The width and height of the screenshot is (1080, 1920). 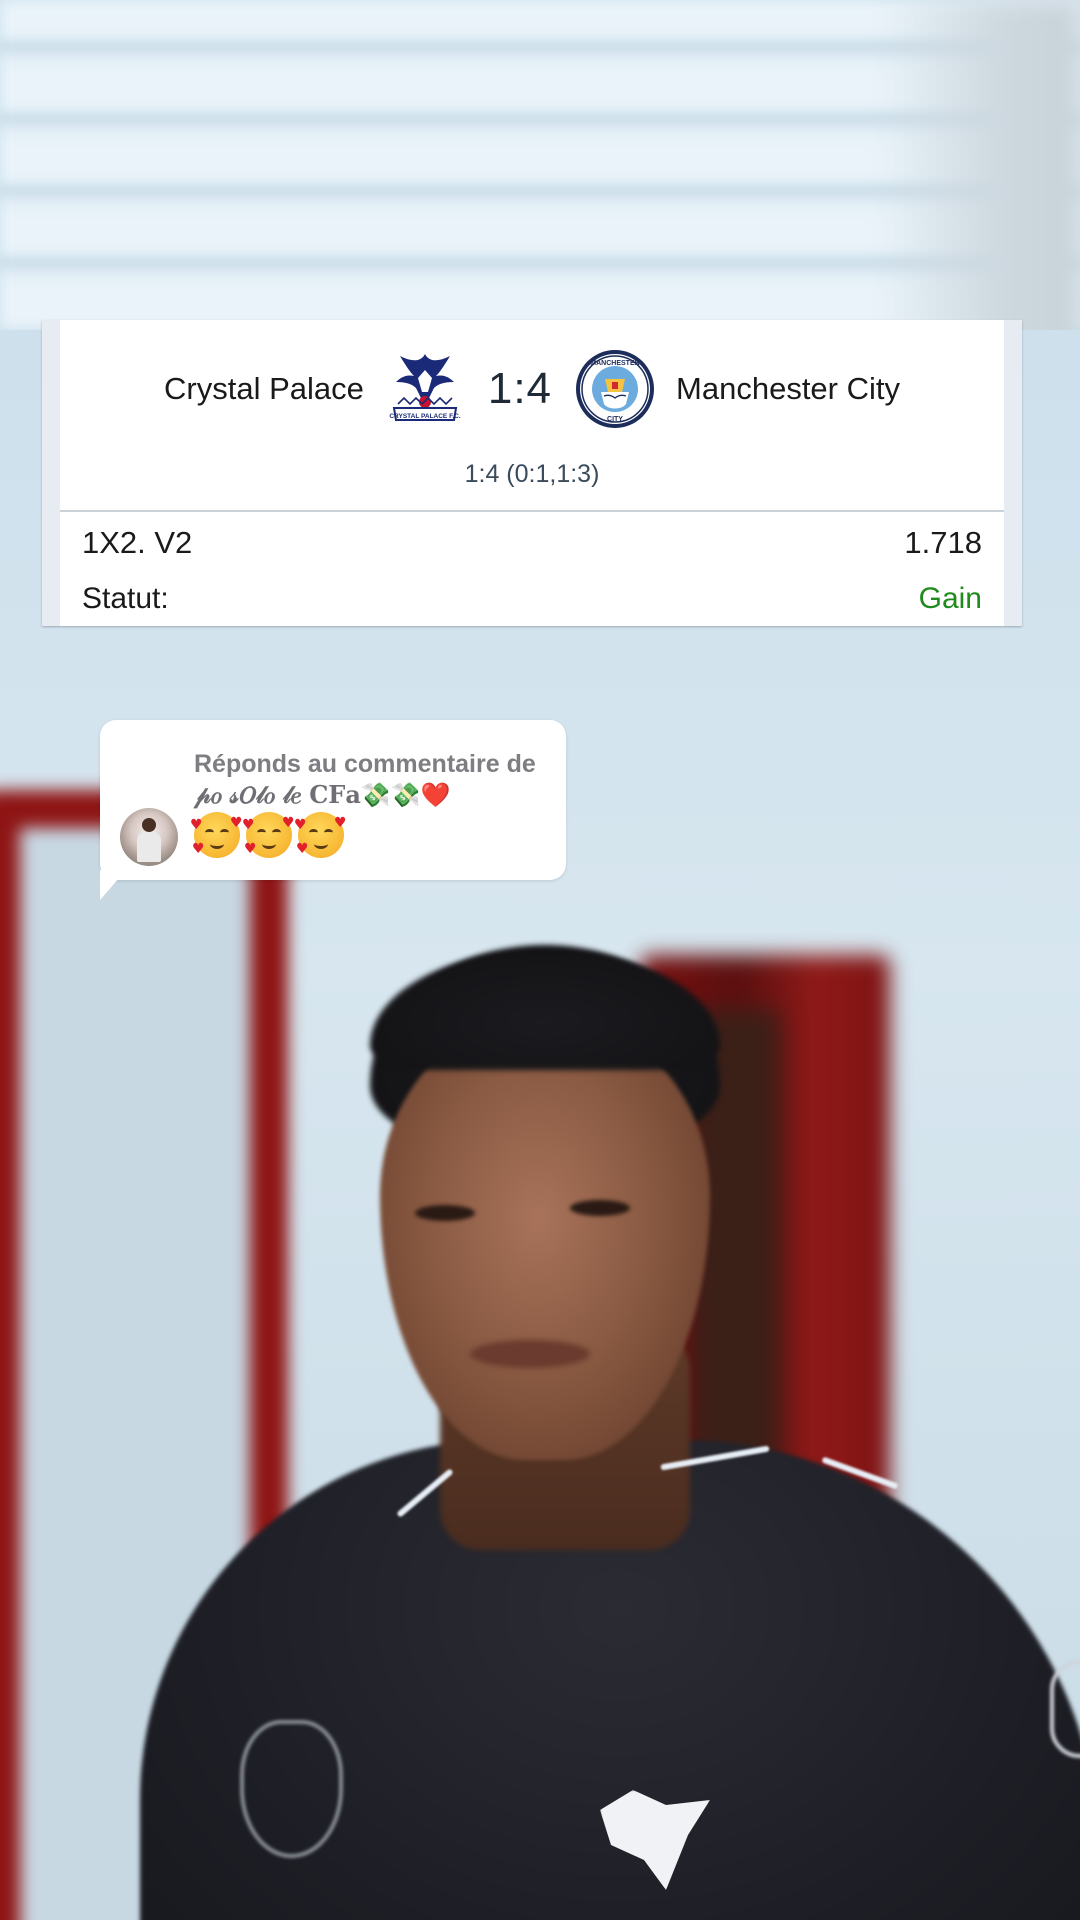 What do you see at coordinates (1065, 1709) in the screenshot?
I see `sleeve-badge-icon` at bounding box center [1065, 1709].